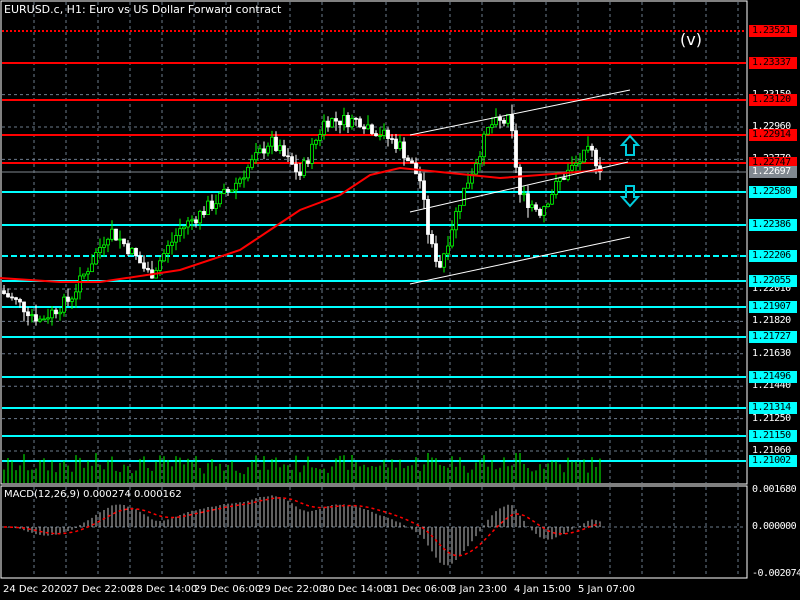  Describe the element at coordinates (35, 589) in the screenshot. I see `time-axis-label: 24 Dec 2020` at that location.